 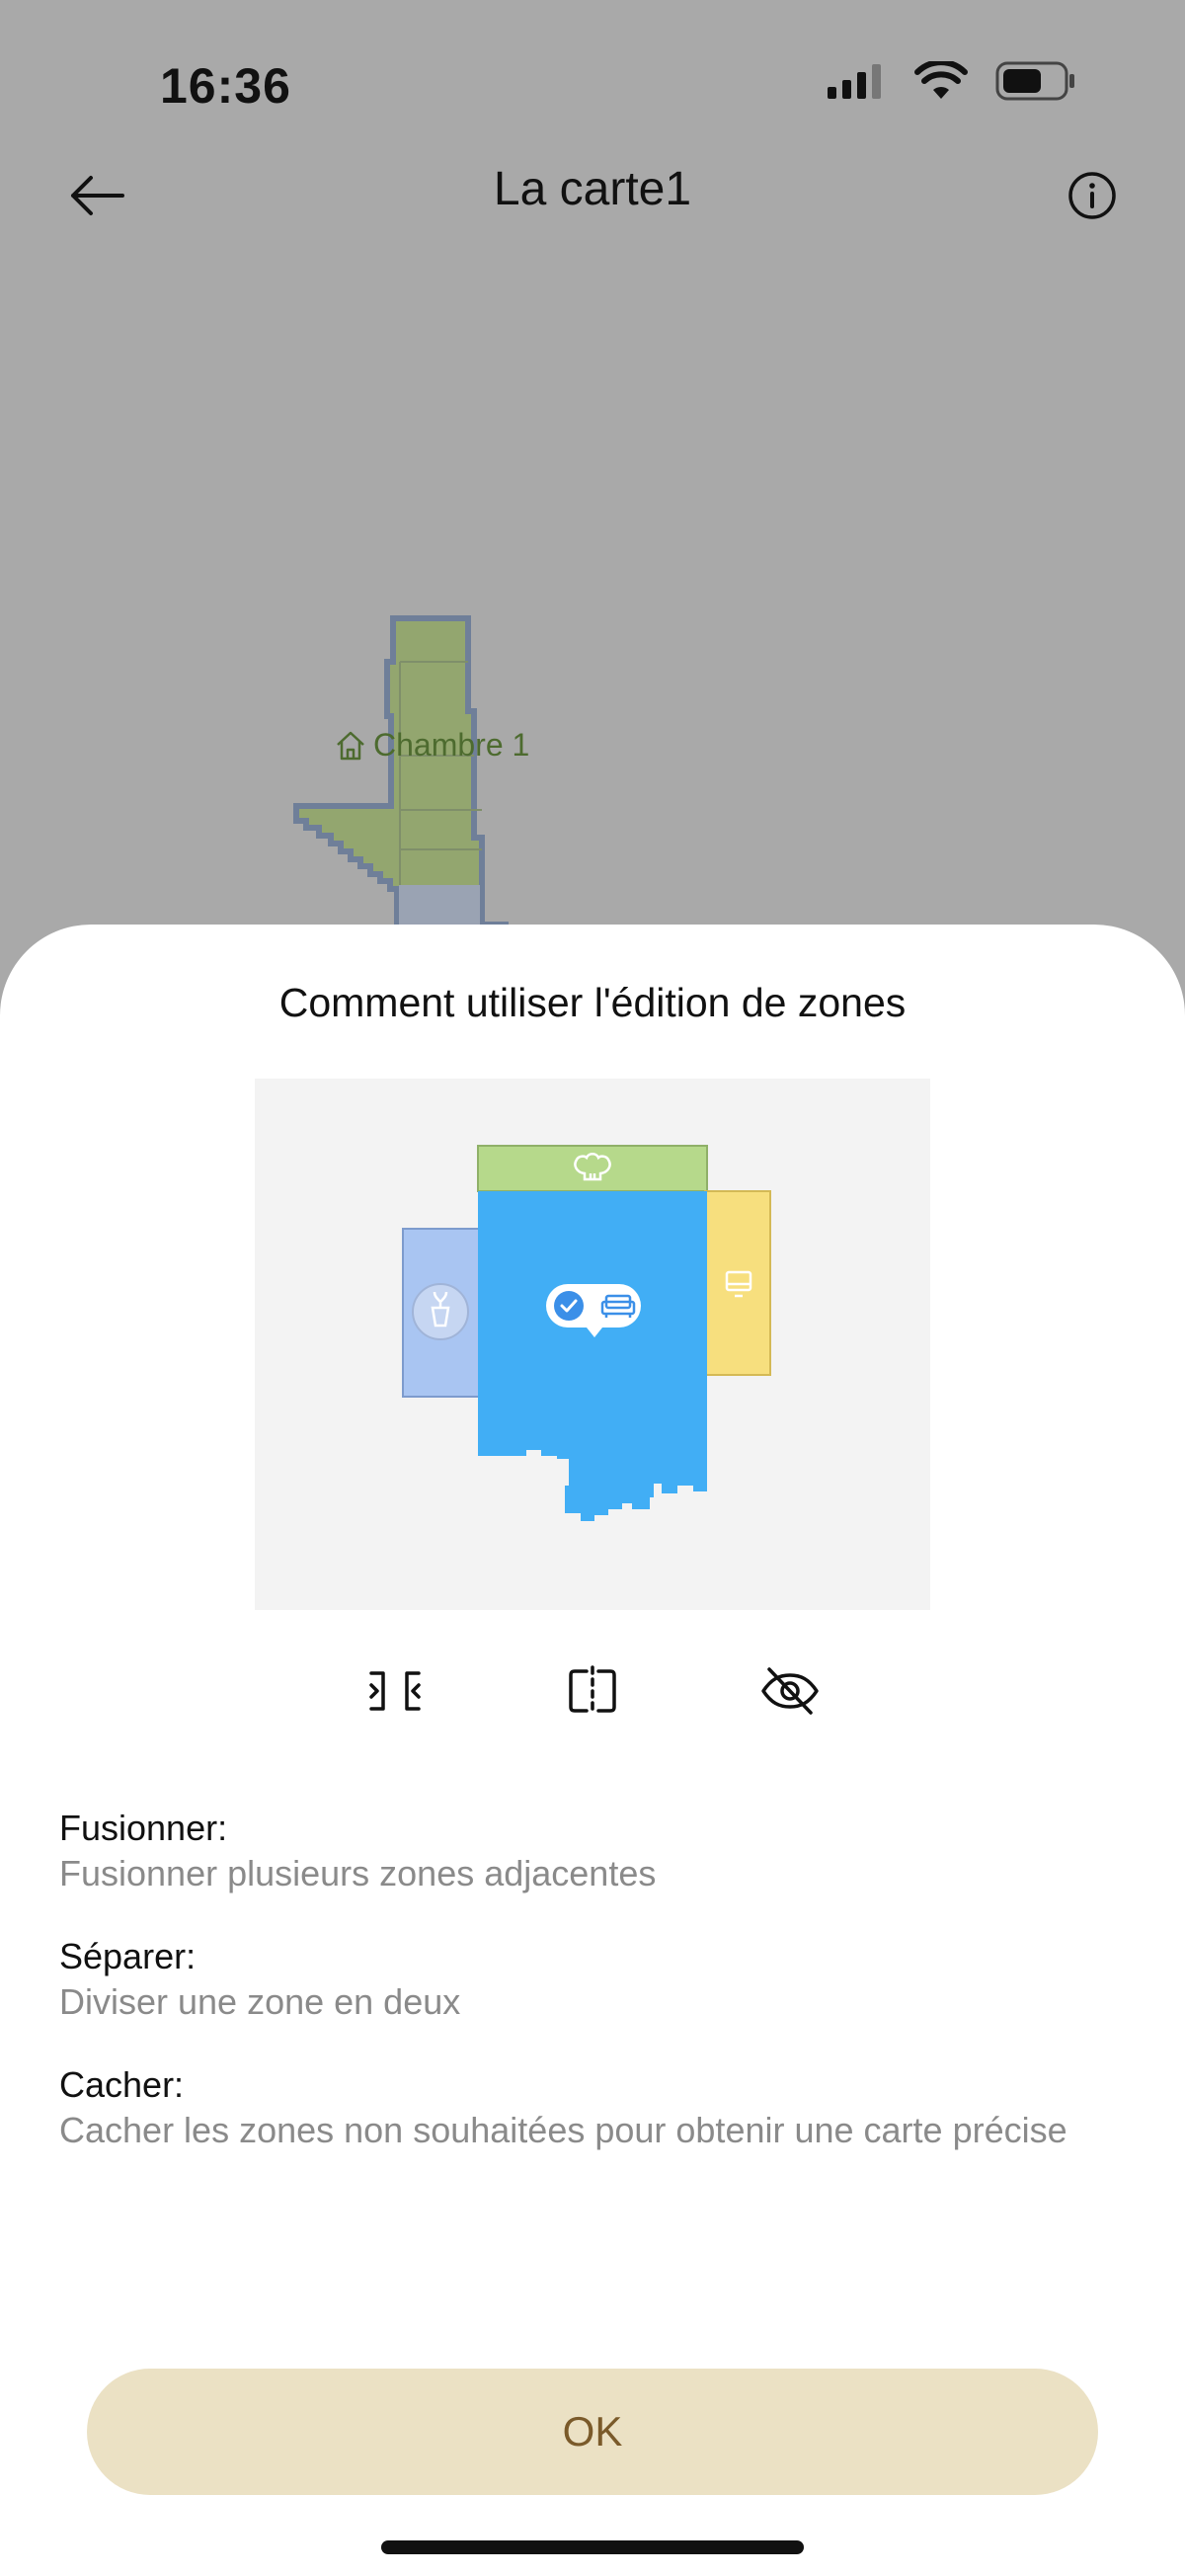 I want to click on signal-icon, so click(x=857, y=83).